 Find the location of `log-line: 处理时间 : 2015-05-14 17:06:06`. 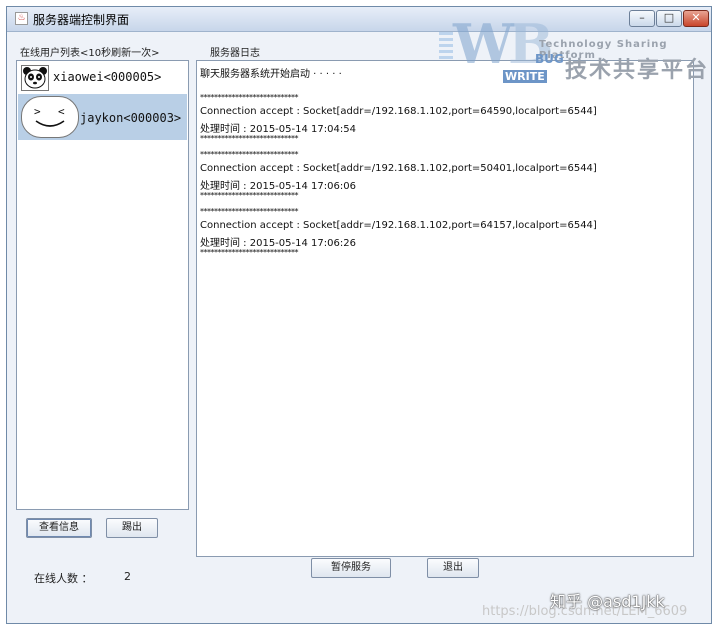

log-line: 处理时间 : 2015-05-14 17:06:06 is located at coordinates (278, 186).